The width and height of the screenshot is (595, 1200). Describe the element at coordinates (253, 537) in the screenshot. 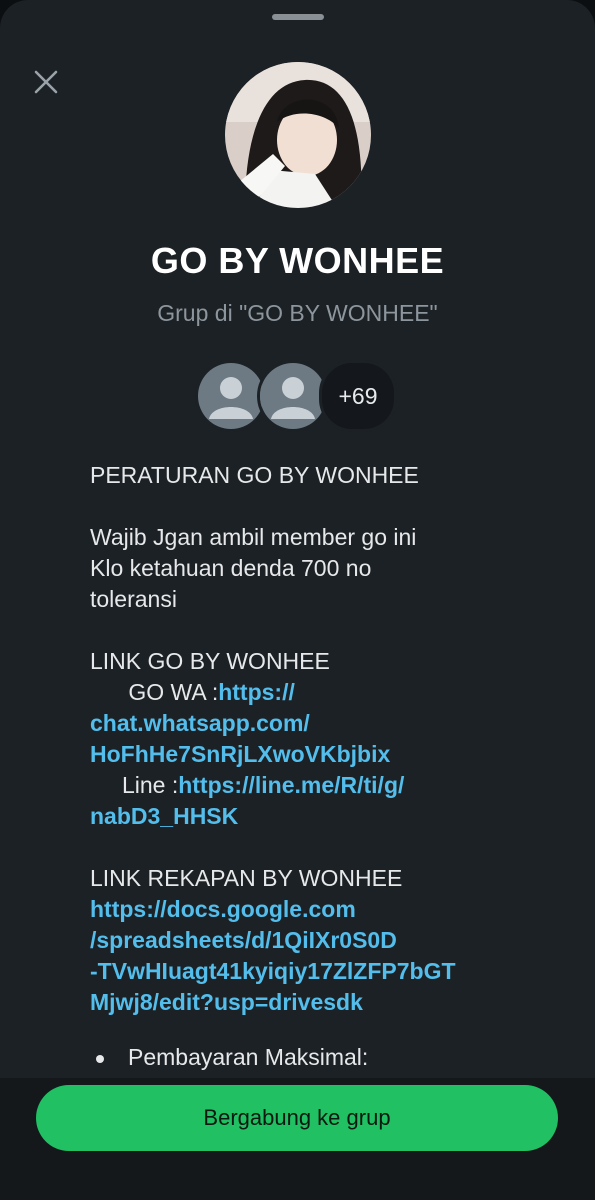

I see `rule-line: Wajib Jgan ambil member go ini` at that location.